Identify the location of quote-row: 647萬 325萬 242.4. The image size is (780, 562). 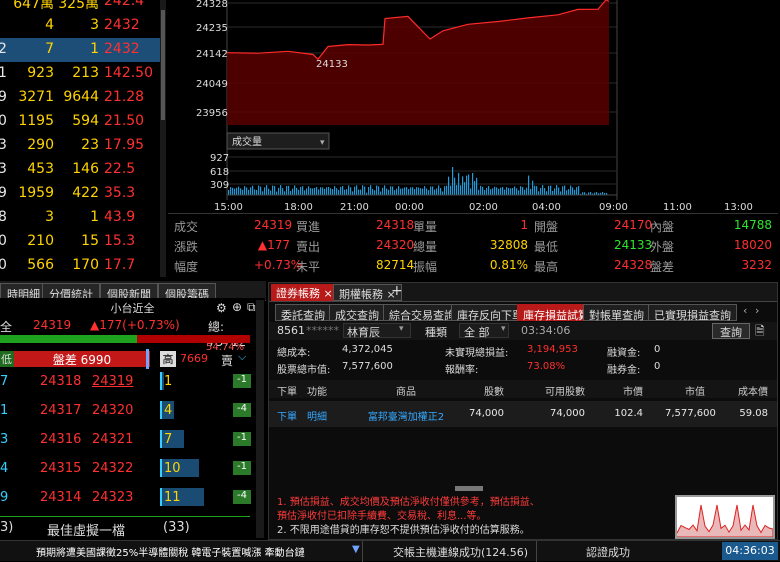
(80, 7).